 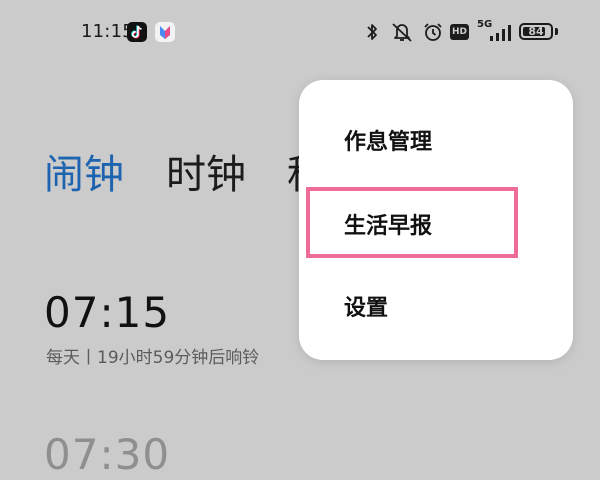 I want to click on highlight-box, so click(x=412, y=222).